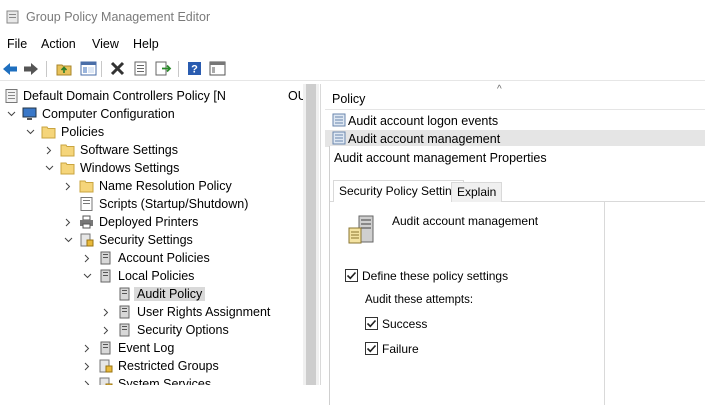 The height and width of the screenshot is (405, 705). I want to click on tree-item-software-settings: Software Settings, so click(151, 150).